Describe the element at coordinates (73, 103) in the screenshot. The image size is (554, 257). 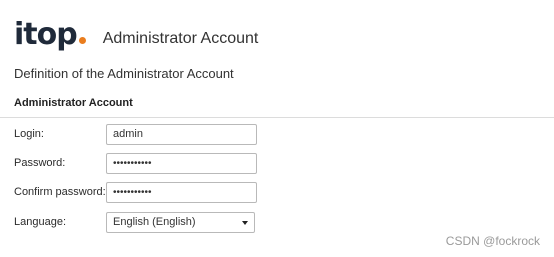
I see `section-title: Administrator Account` at that location.